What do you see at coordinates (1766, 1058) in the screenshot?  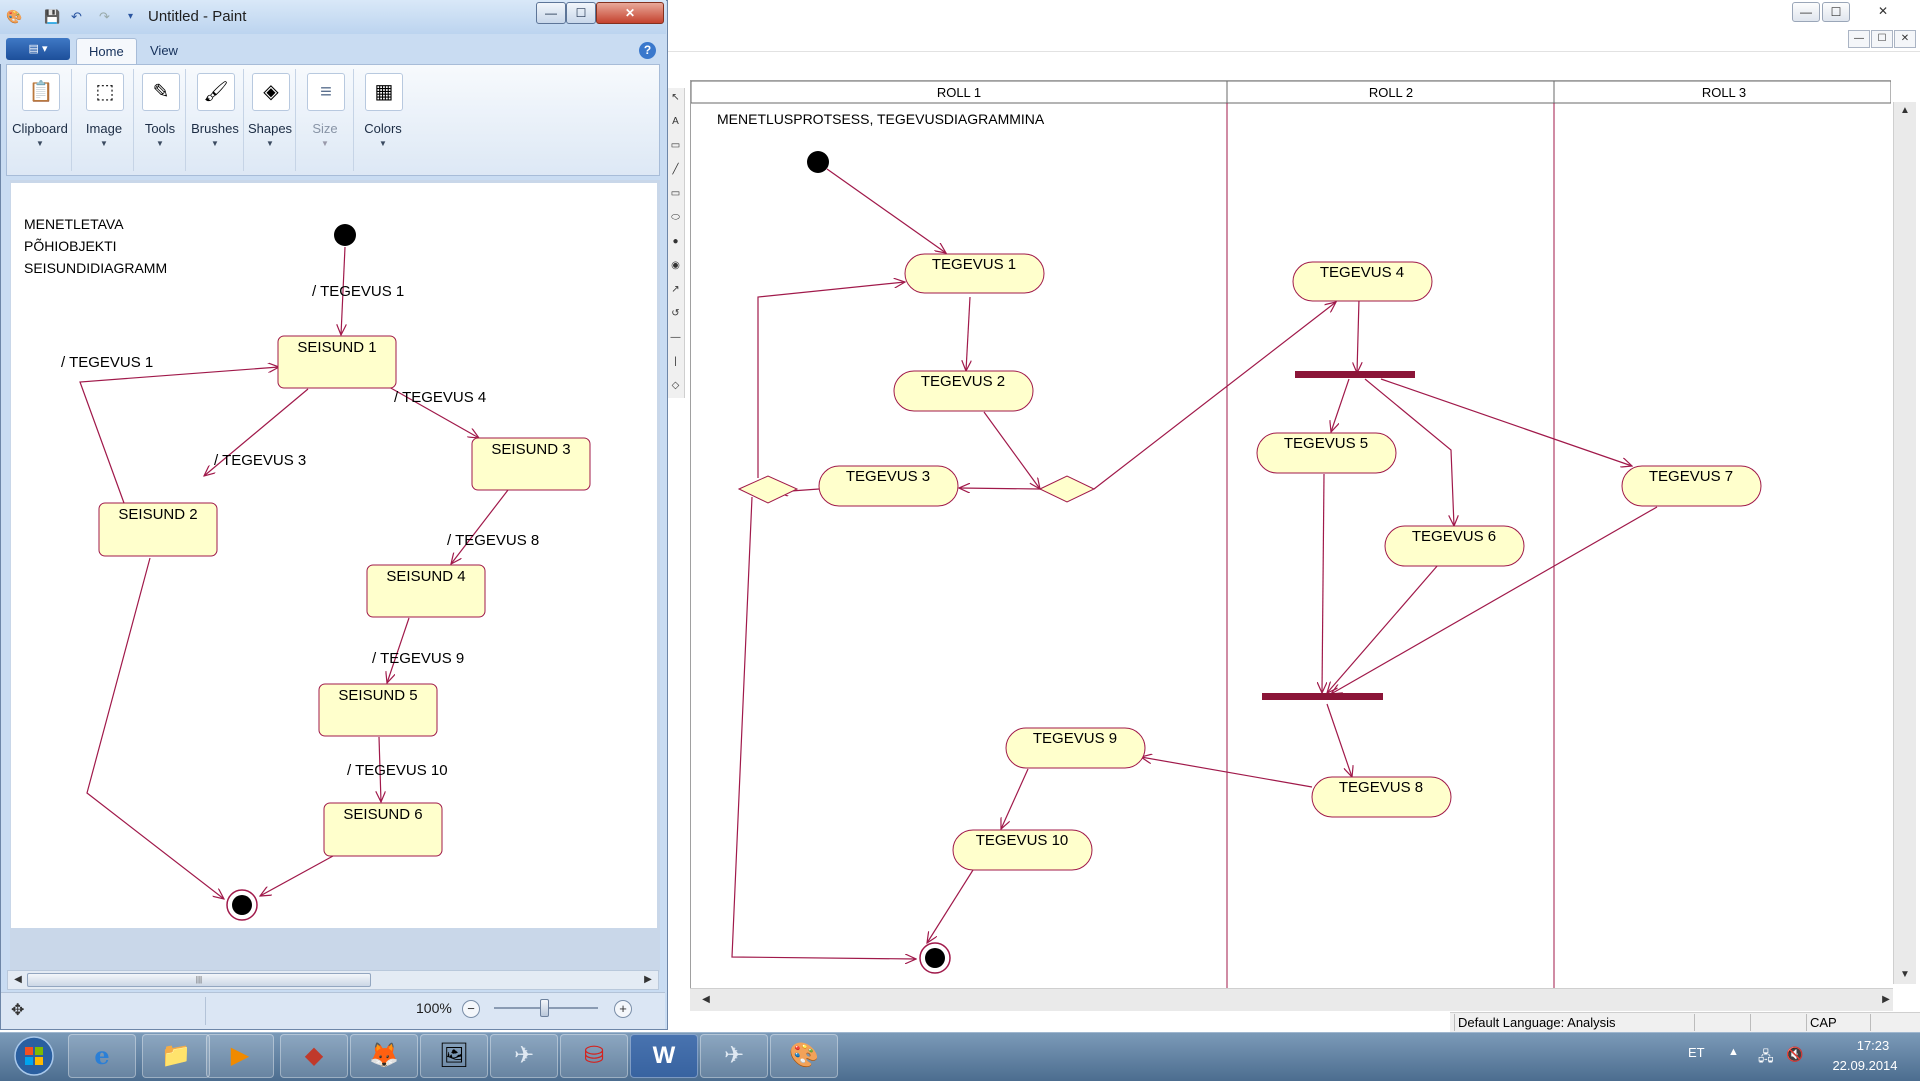 I see `network-icon: 🖧` at bounding box center [1766, 1058].